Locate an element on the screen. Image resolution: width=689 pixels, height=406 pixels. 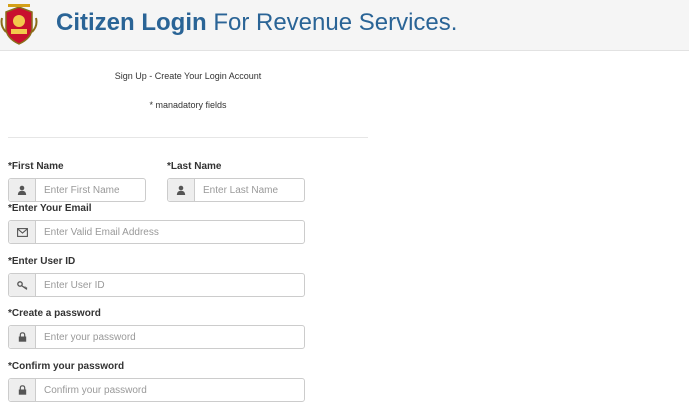
confirm-password-input is located at coordinates (170, 390).